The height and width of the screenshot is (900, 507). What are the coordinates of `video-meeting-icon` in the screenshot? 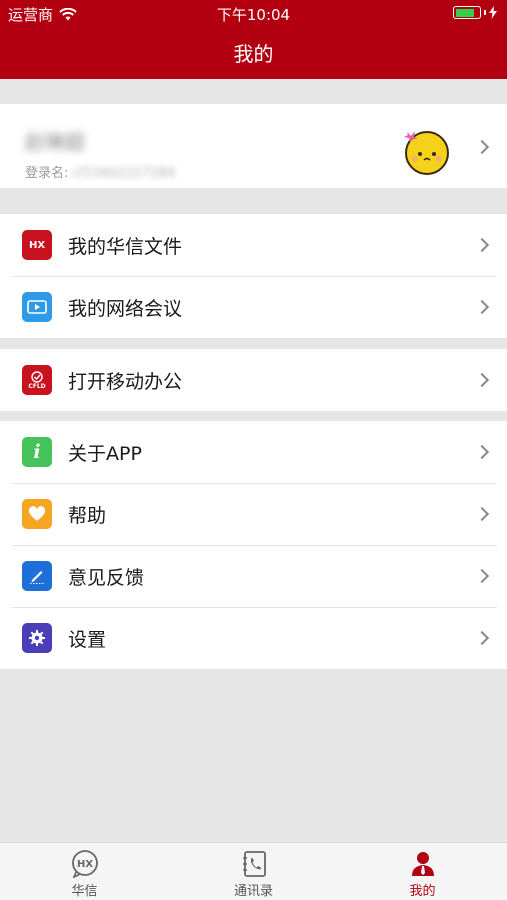 It's located at (37, 307).